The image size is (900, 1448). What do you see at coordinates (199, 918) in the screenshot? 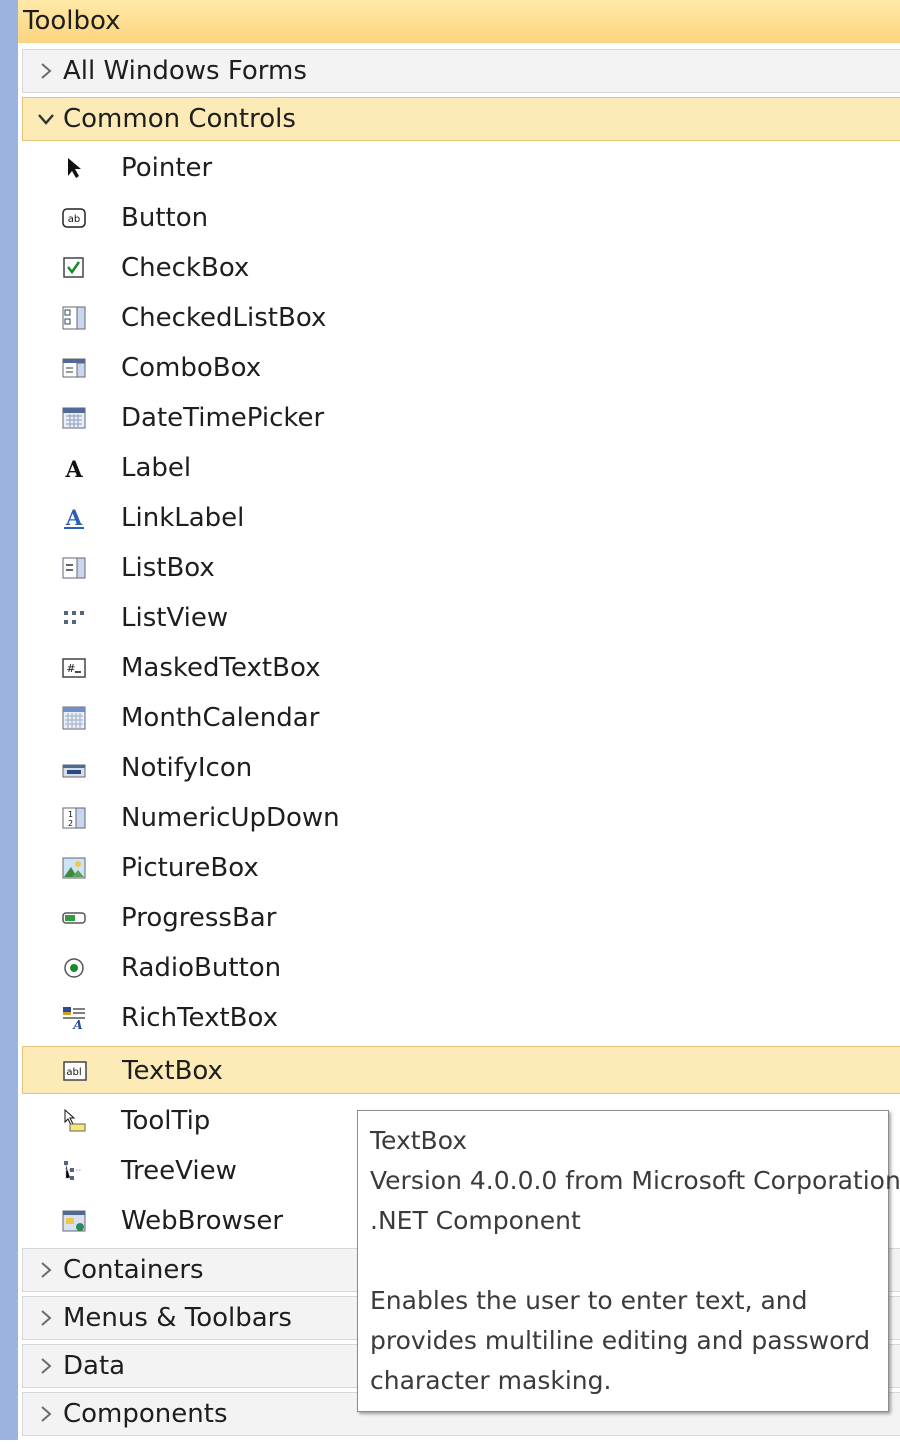
I see `item-label: ProgressBar` at bounding box center [199, 918].